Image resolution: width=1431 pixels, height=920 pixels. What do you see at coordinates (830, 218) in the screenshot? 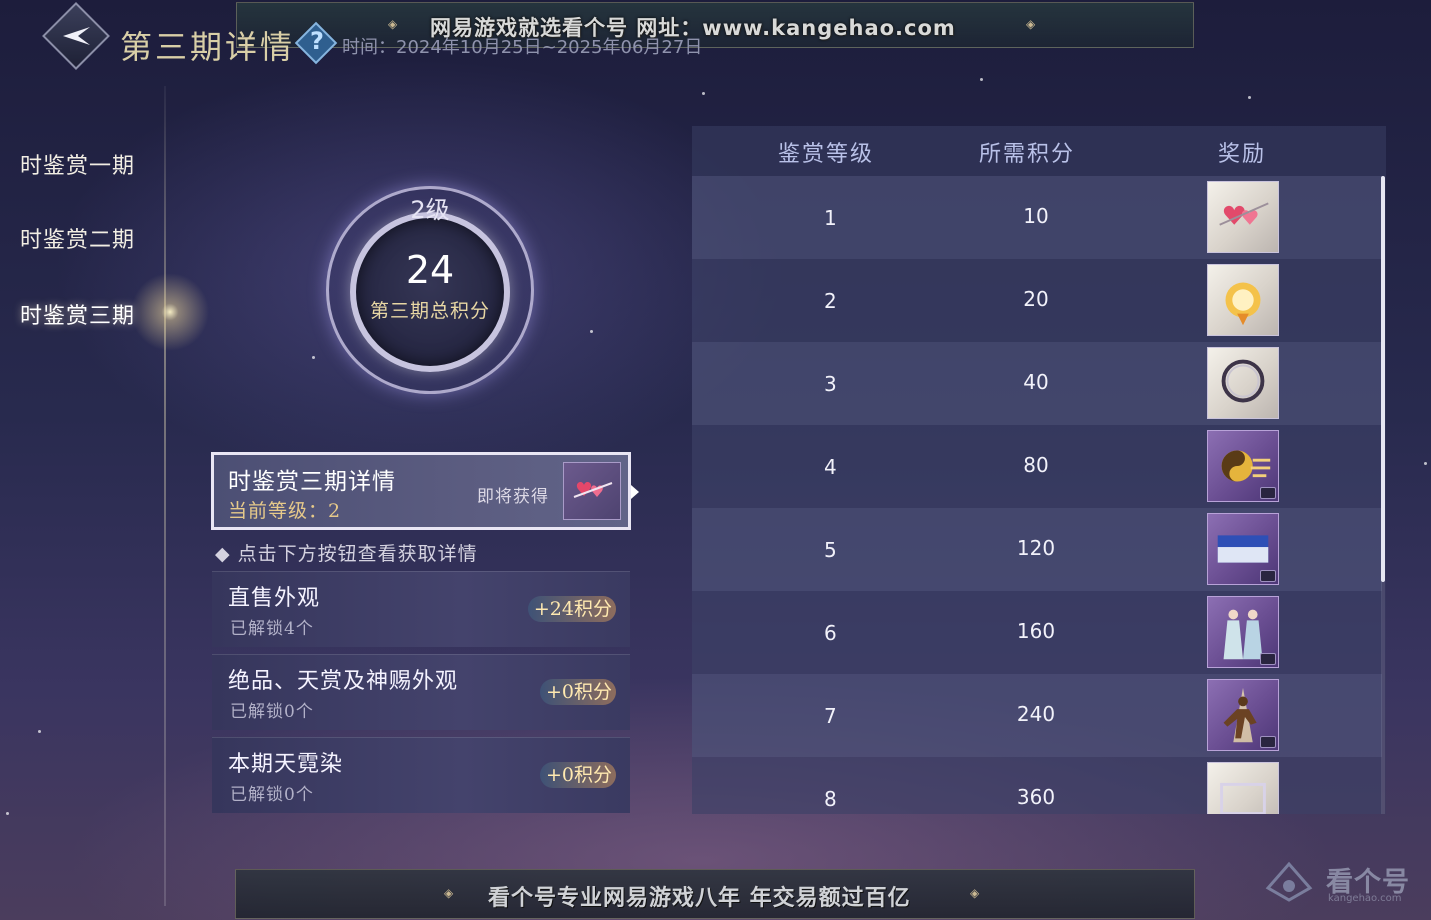
I see `row-level: 1` at bounding box center [830, 218].